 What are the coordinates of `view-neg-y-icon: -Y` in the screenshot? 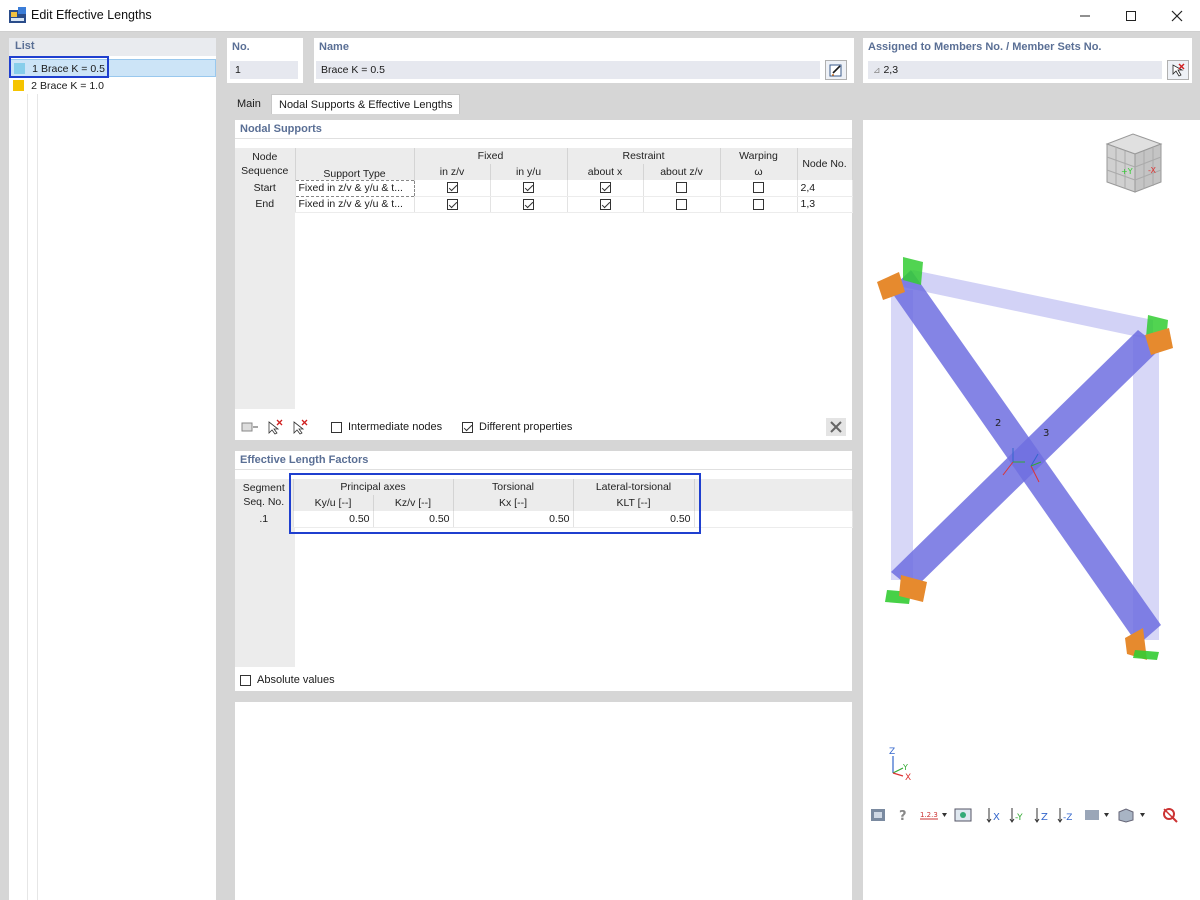 It's located at (1018, 815).